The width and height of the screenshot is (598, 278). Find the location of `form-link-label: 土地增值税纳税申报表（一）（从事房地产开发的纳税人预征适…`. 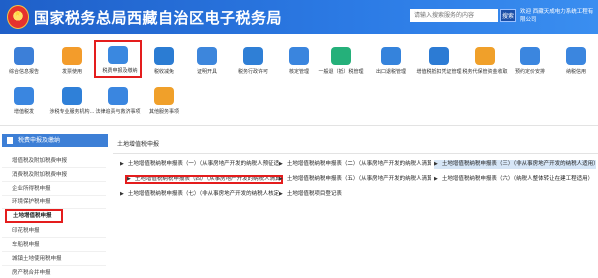

form-link-label: 土地增值税纳税申报表（一）（从事房地产开发的纳税人预征适… is located at coordinates (203, 164).